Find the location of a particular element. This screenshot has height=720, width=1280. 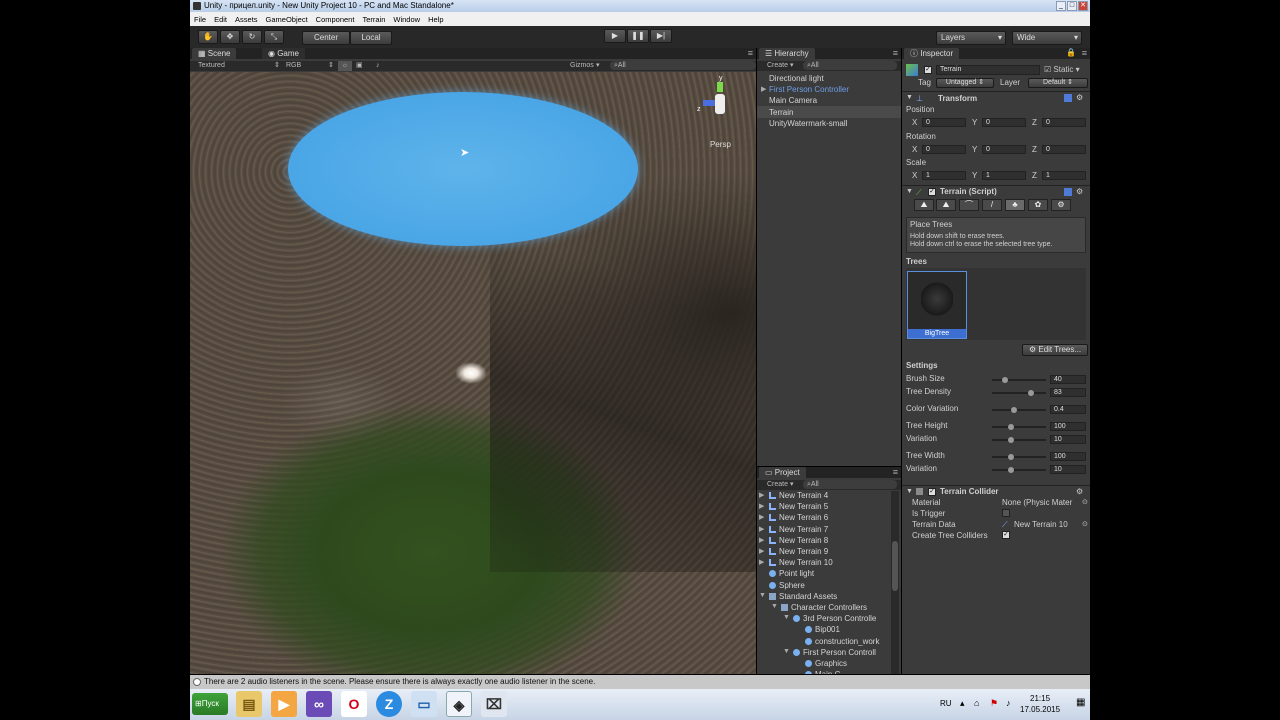

scale-tool-button: ⤡ is located at coordinates (274, 37).